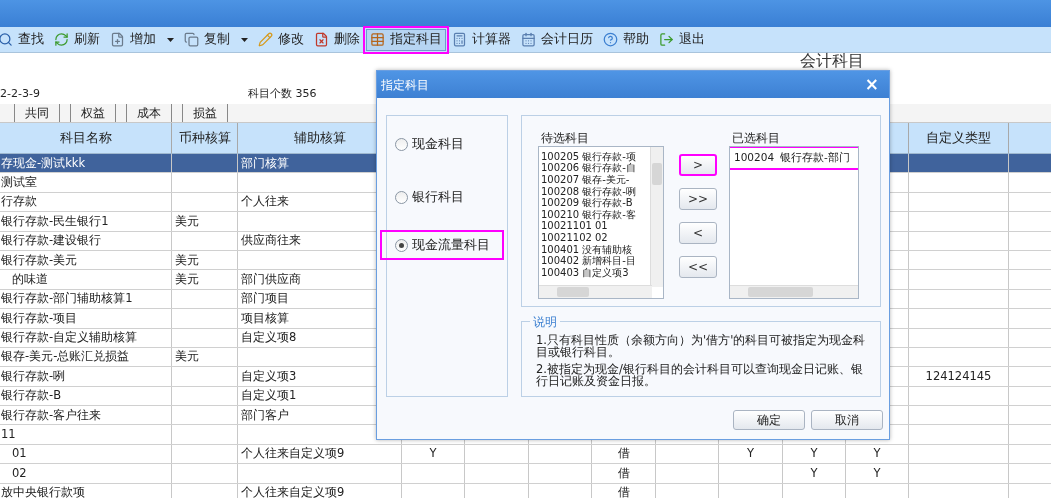  I want to click on page-title: 会计科目, so click(832, 61).